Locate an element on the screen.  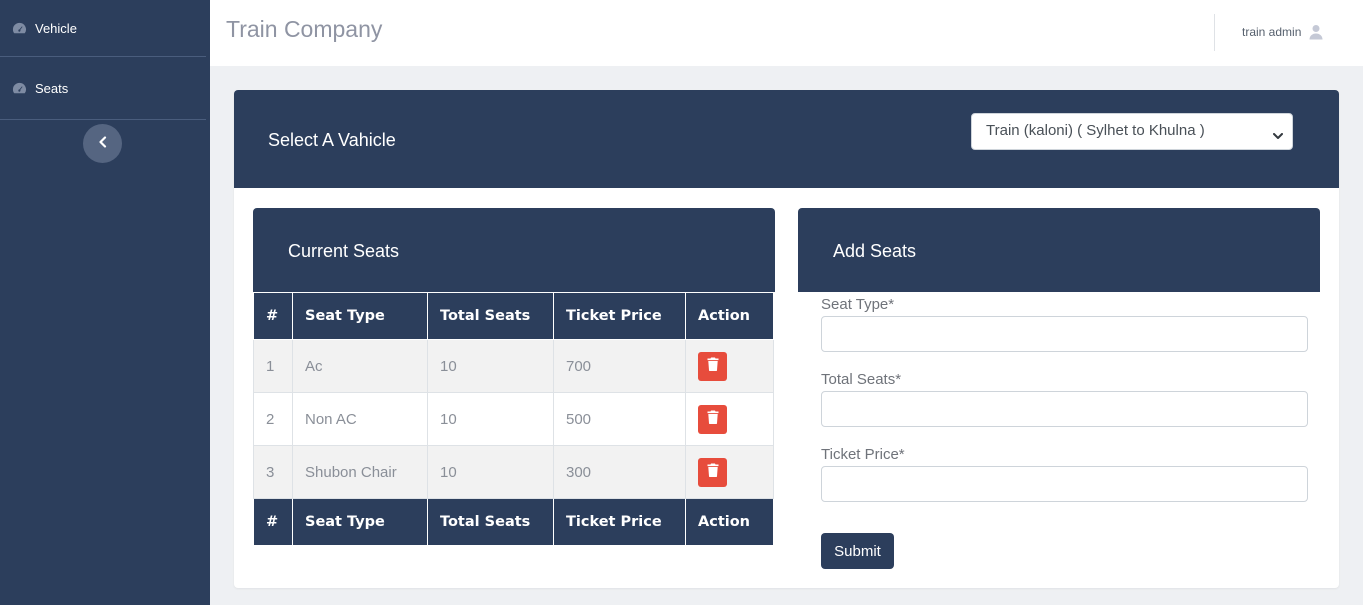
column-header: Total Seats is located at coordinates (490, 316).